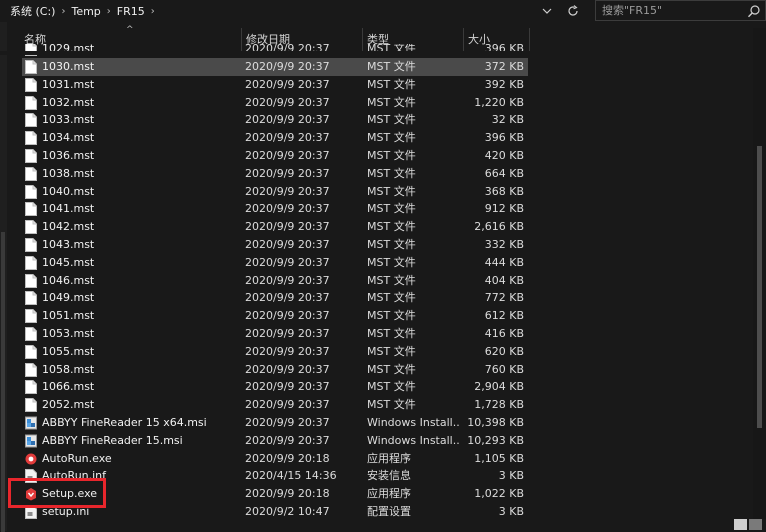  Describe the element at coordinates (275, 405) in the screenshot. I see `file-row: 2052.mst 2020/9/9 20:37 MST 文件 1,728 KB` at that location.